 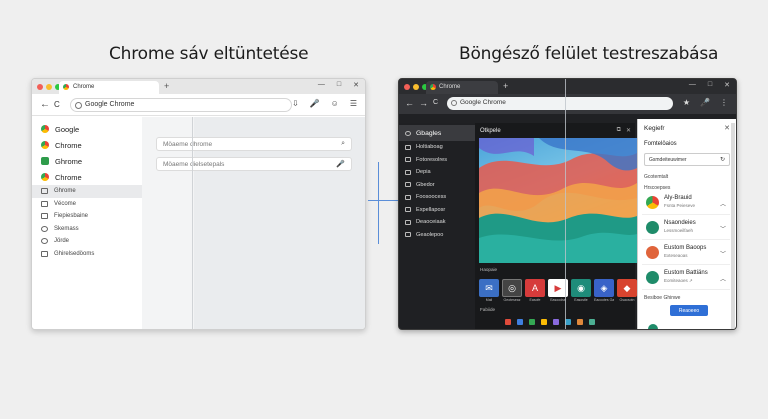 What do you see at coordinates (668, 160) in the screenshot?
I see `field-value: Gsmdeiteuwimer` at bounding box center [668, 160].